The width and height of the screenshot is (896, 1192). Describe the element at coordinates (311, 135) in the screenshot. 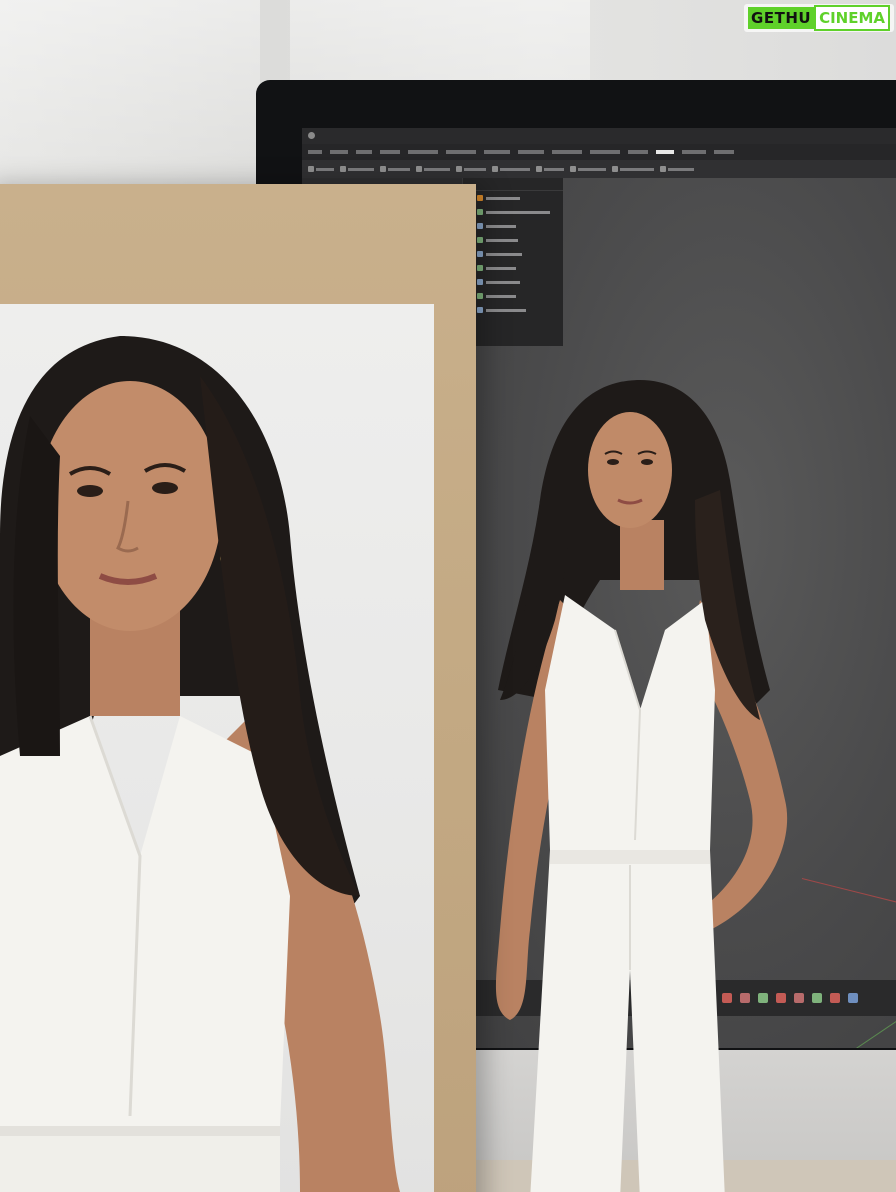

I see `window-icon` at that location.